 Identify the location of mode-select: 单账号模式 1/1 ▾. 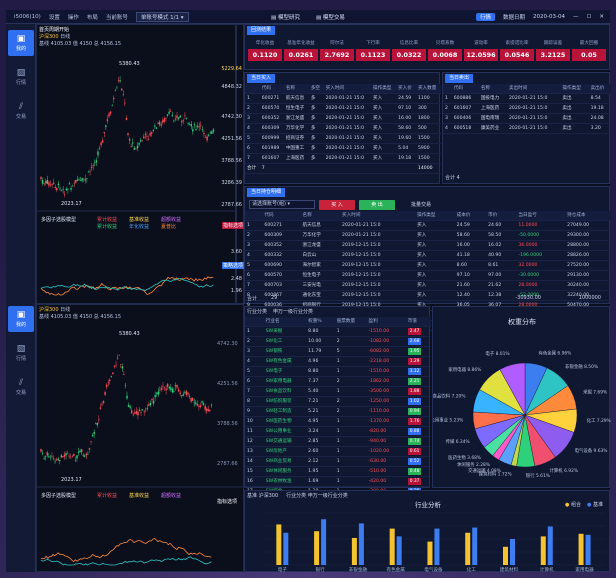
(162, 16).